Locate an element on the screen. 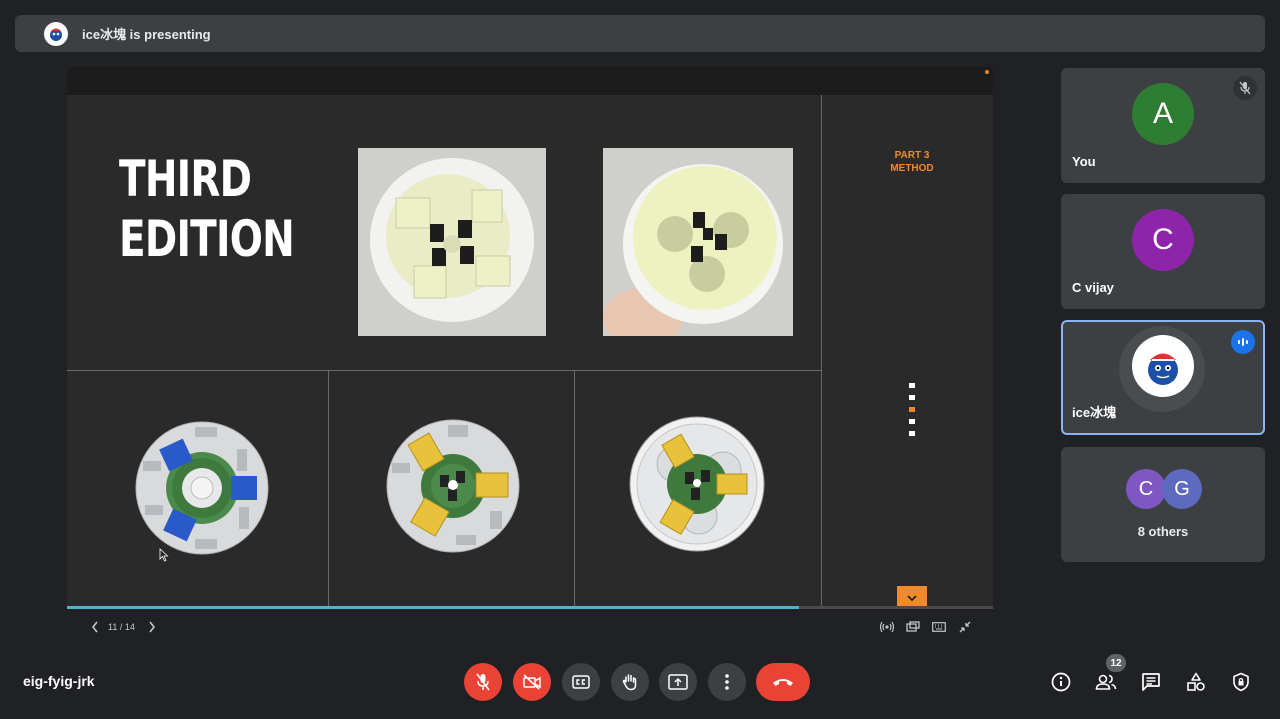  chat-icon is located at coordinates (1151, 682).